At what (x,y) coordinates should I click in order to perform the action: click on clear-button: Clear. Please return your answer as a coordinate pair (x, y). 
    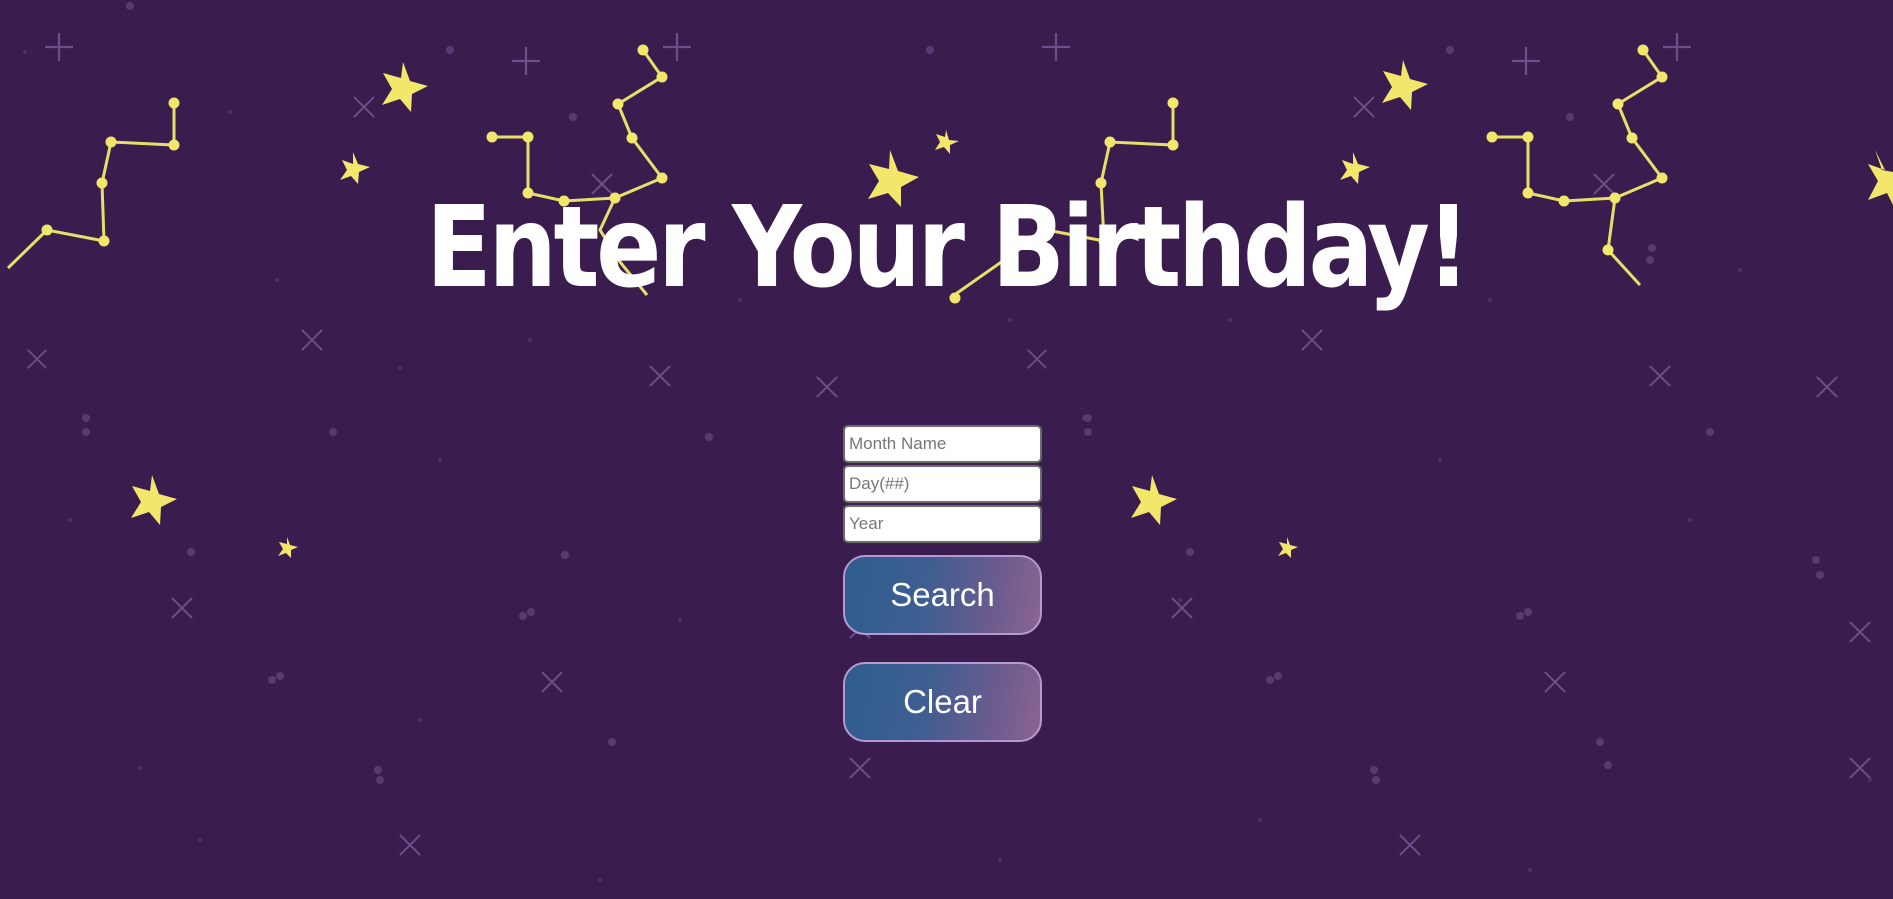
    Looking at the image, I should click on (942, 702).